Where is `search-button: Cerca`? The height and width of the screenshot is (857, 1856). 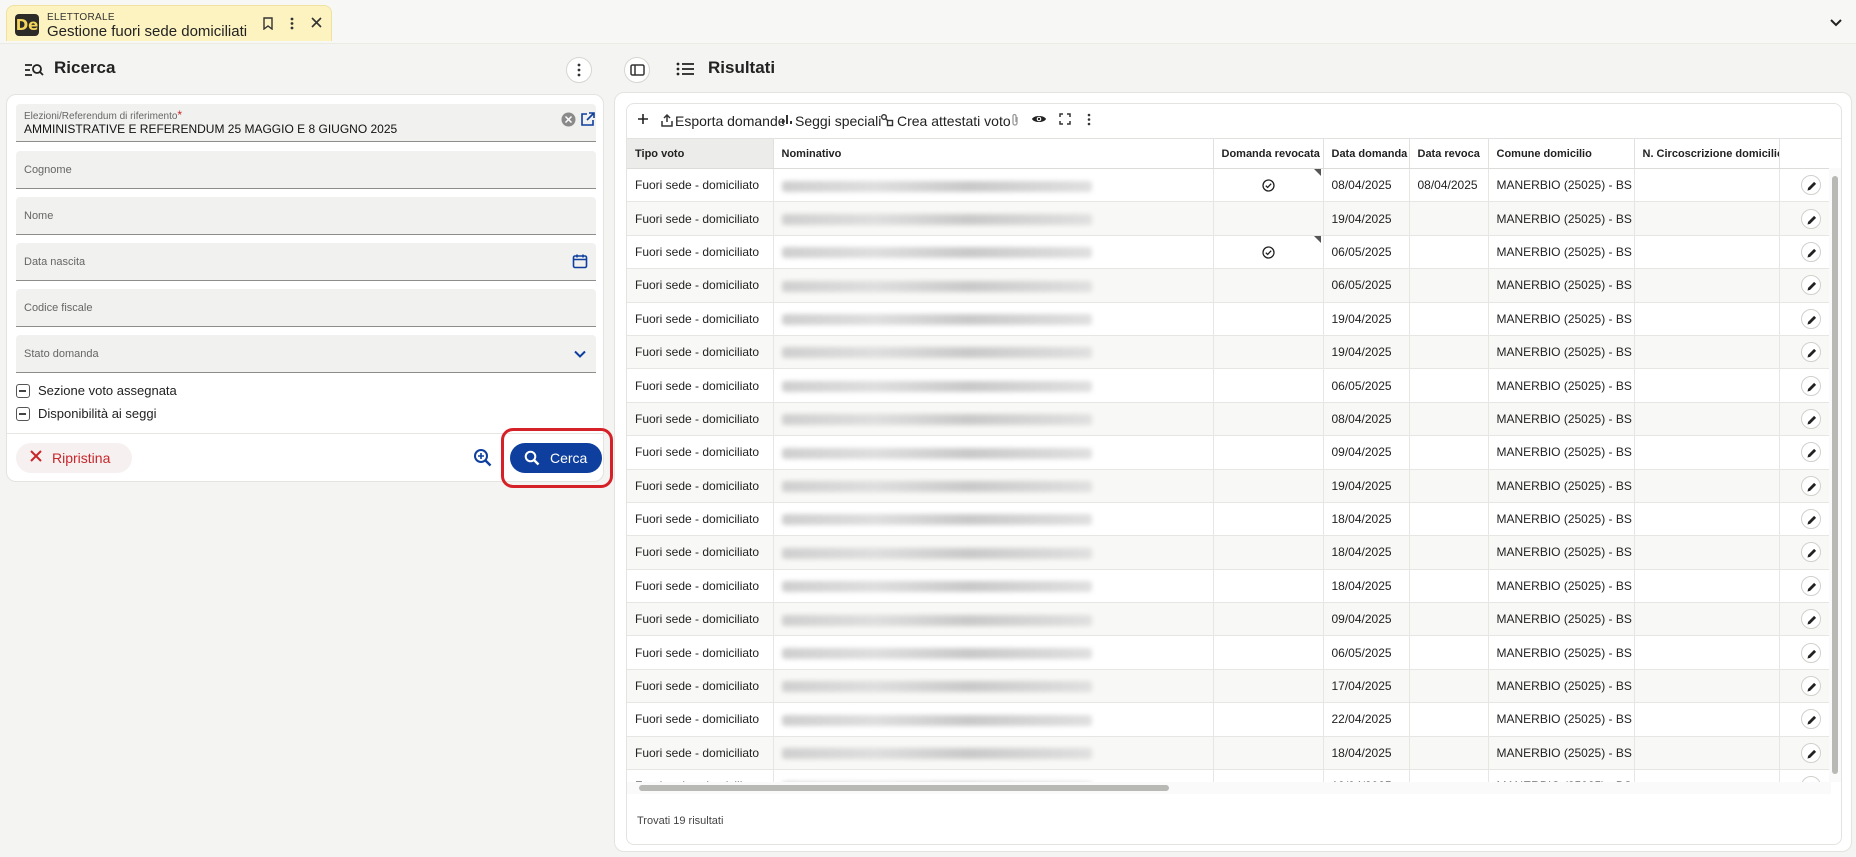 search-button: Cerca is located at coordinates (556, 458).